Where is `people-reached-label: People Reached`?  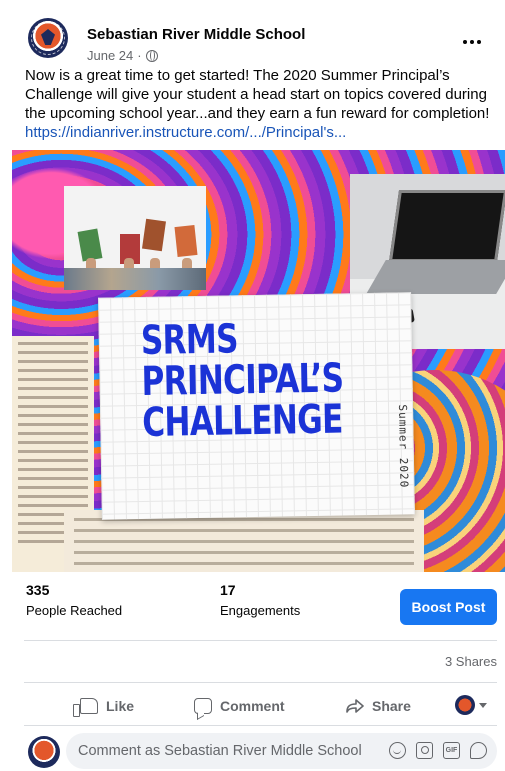 people-reached-label: People Reached is located at coordinates (74, 610).